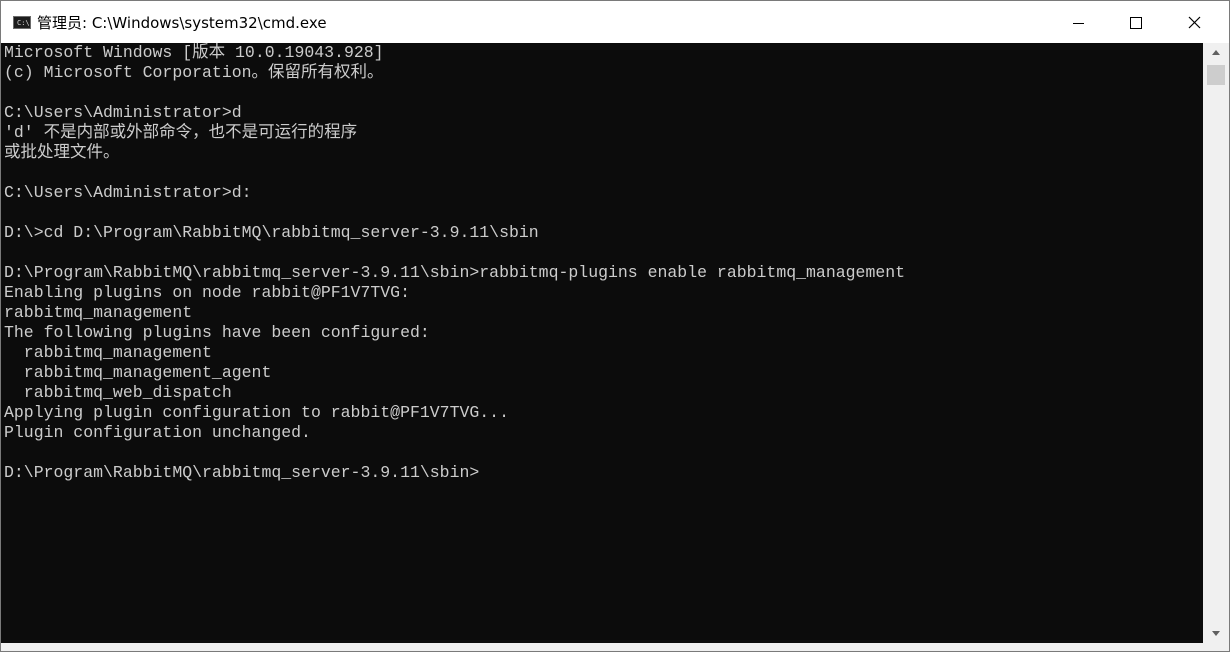 This screenshot has width=1230, height=652. I want to click on cmd-icon: C:\, so click(22, 22).